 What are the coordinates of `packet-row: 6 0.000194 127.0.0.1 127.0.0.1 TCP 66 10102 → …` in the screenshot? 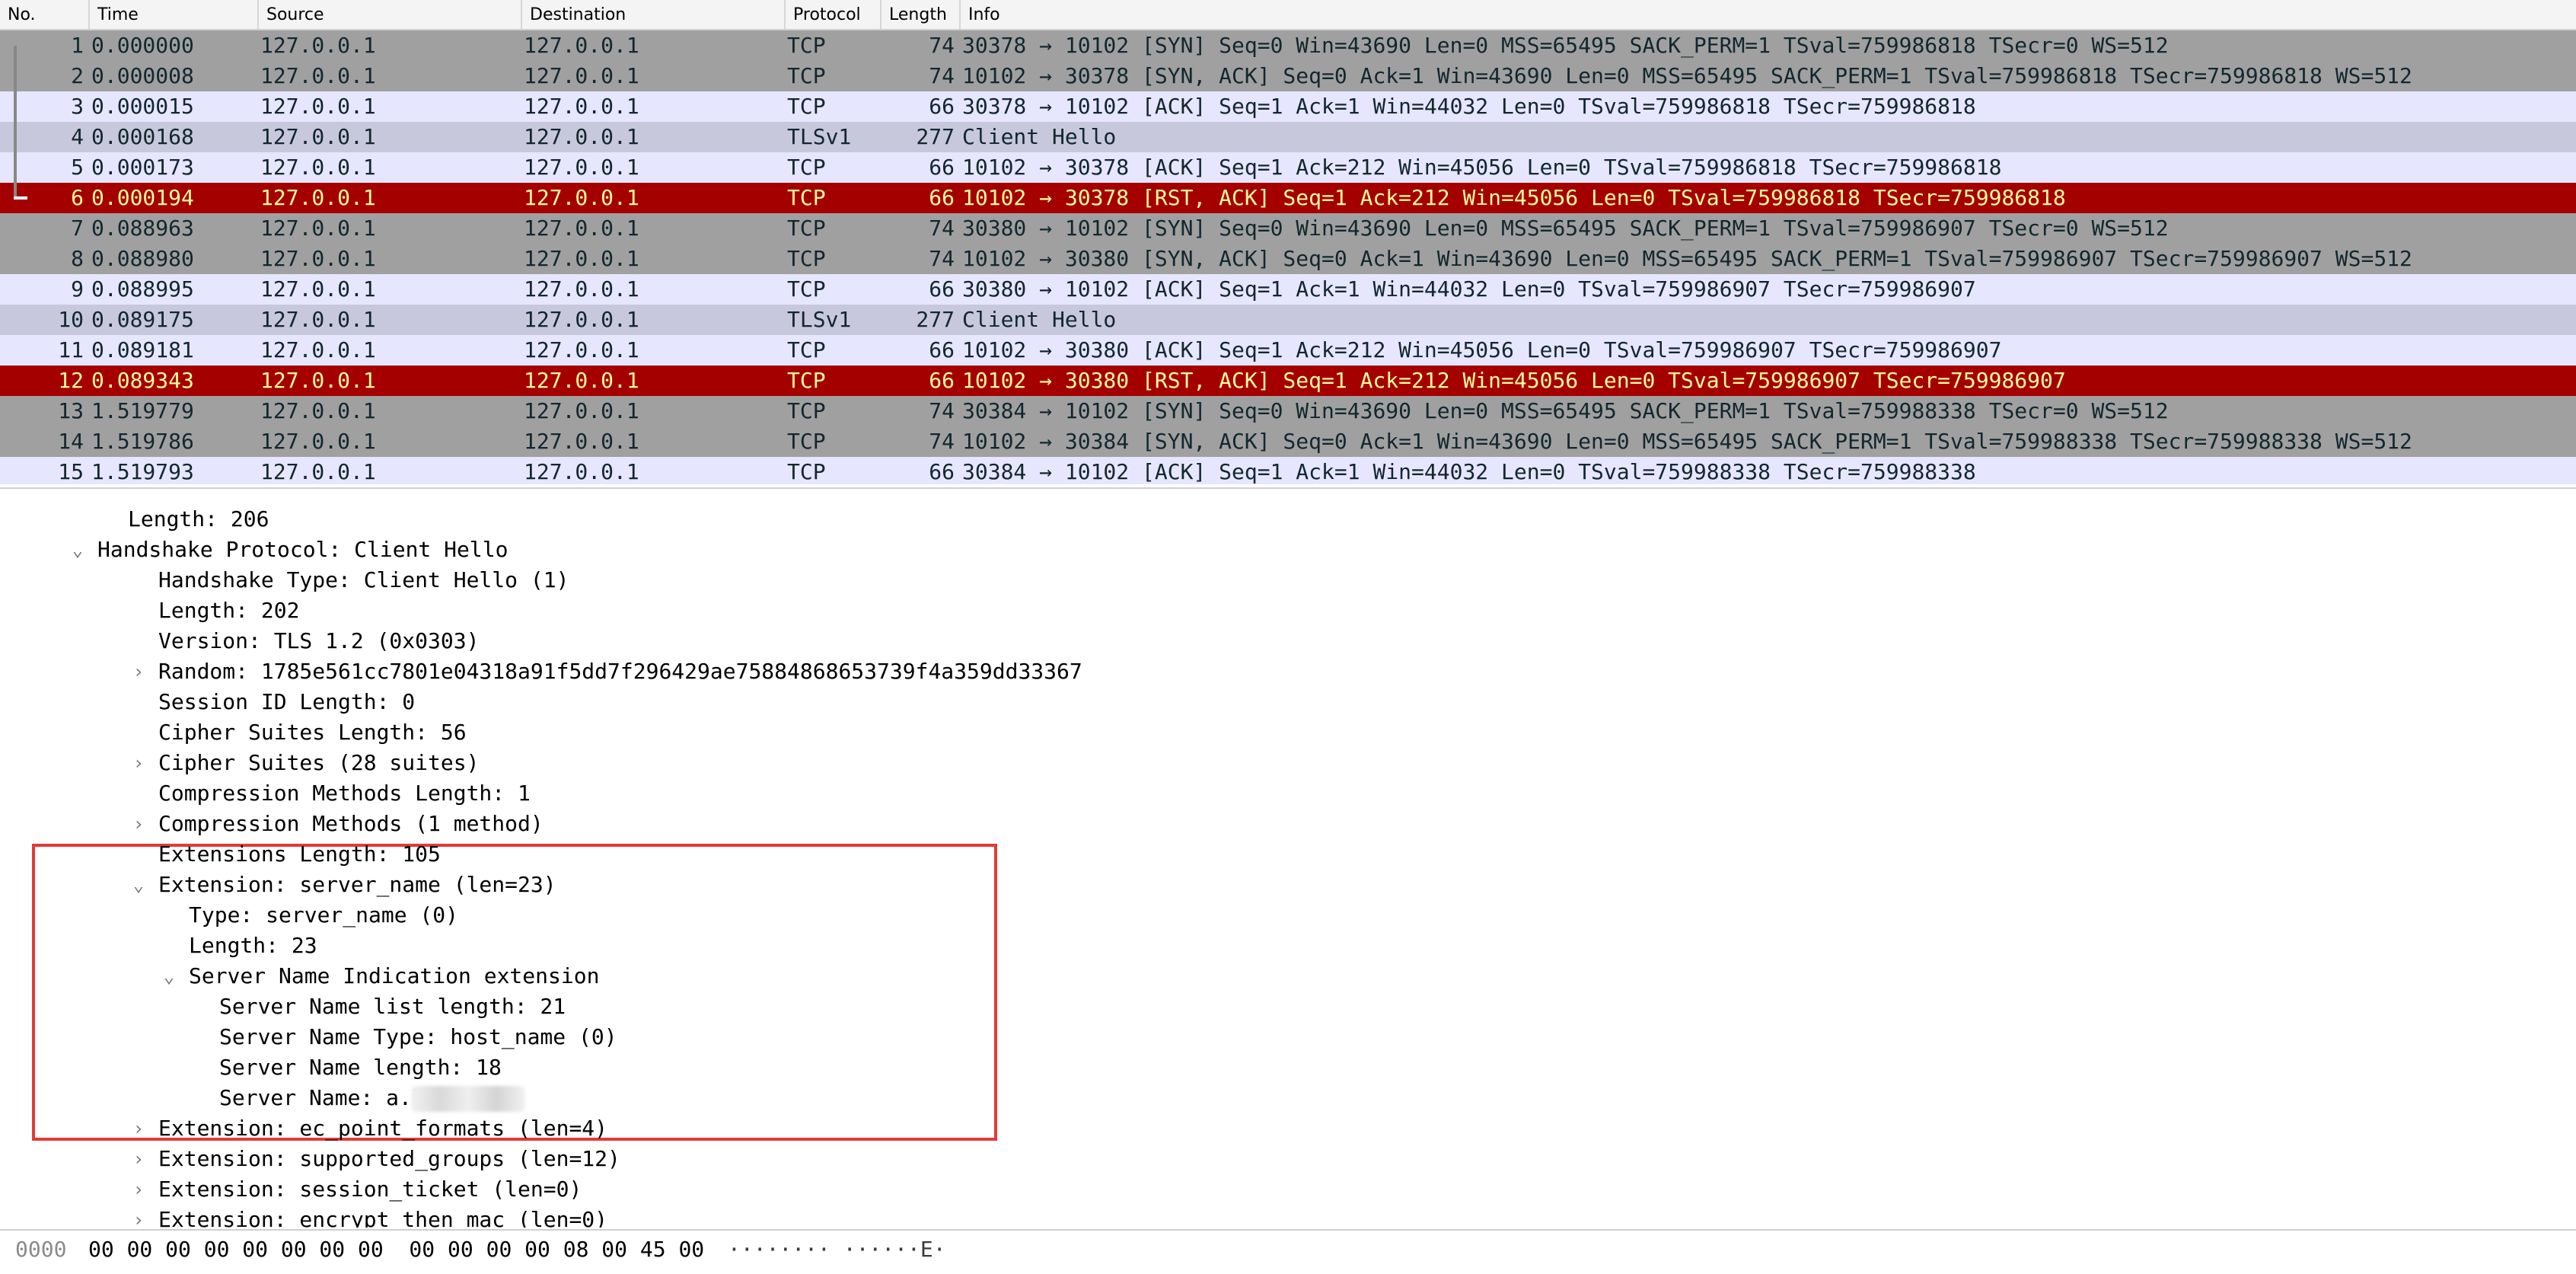 It's located at (1288, 198).